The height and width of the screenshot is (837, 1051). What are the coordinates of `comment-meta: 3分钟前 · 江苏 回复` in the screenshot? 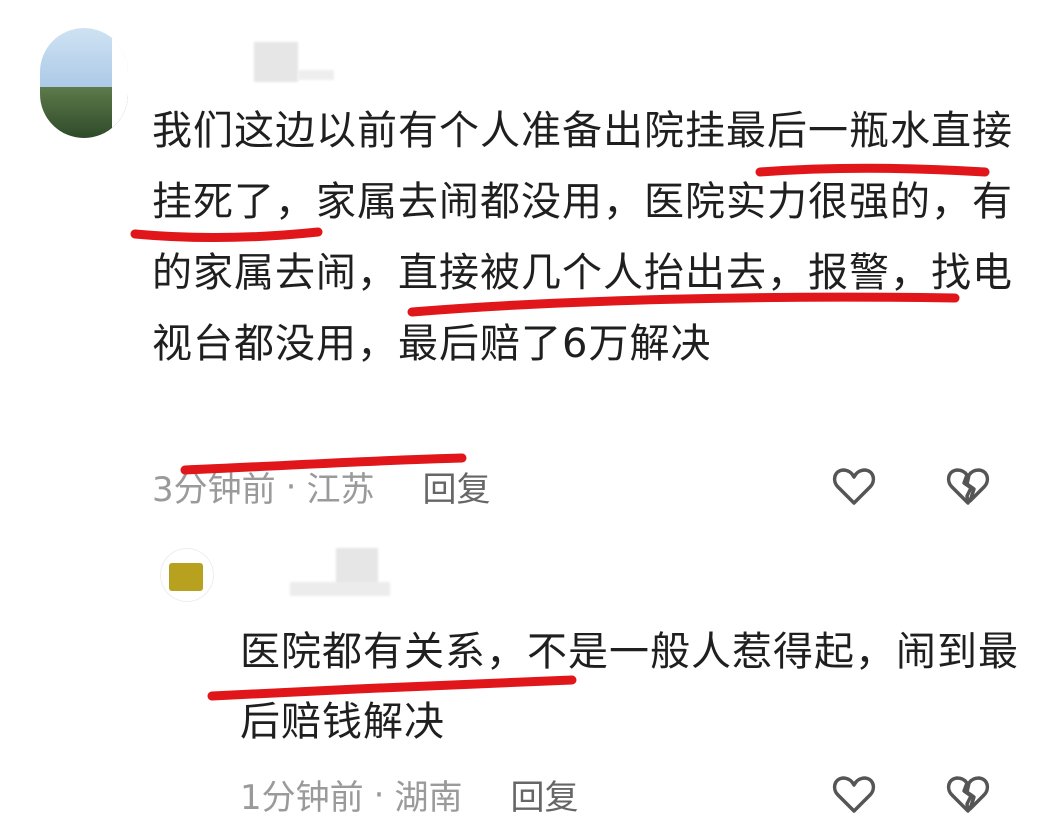 It's located at (321, 486).